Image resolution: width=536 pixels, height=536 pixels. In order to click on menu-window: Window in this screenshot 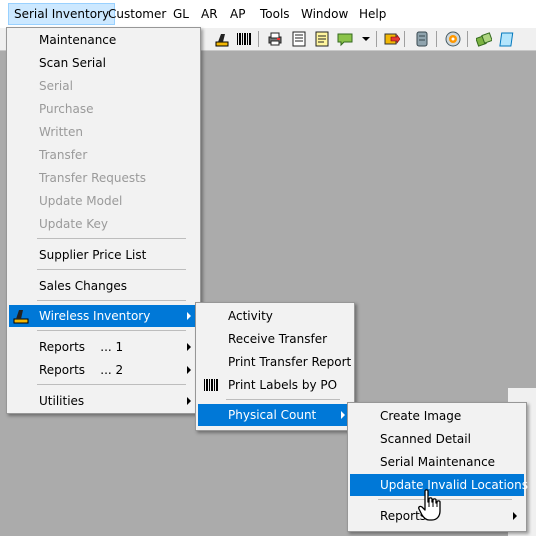, I will do `click(324, 14)`.